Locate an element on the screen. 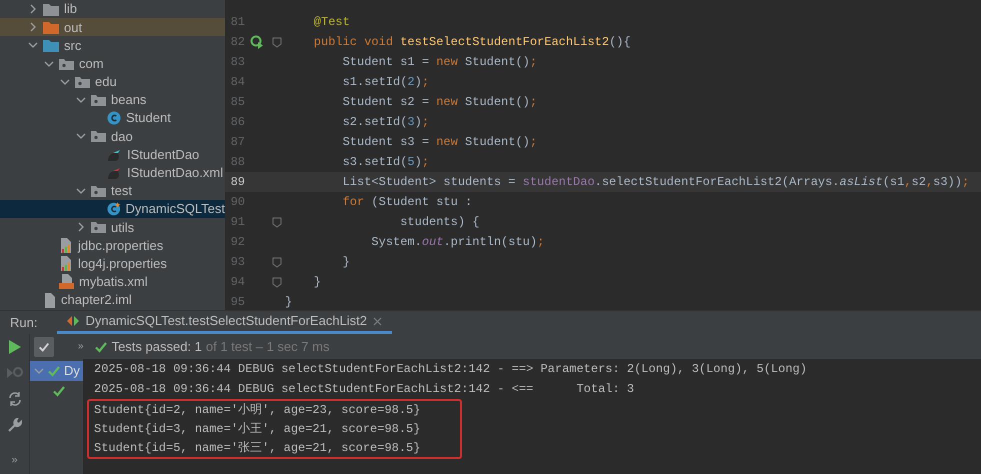 This screenshot has height=474, width=981. line-number: 86 is located at coordinates (237, 122).